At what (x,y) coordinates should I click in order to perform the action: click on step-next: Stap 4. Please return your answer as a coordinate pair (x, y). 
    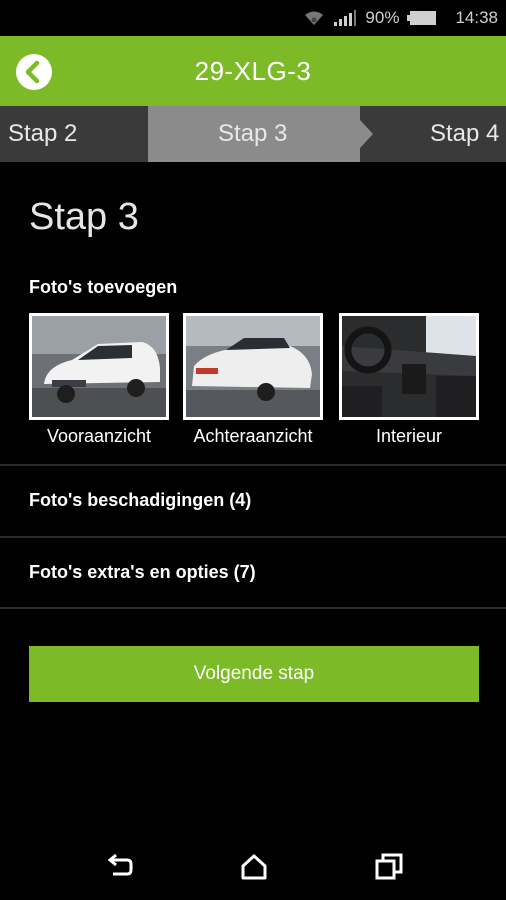
    Looking at the image, I should click on (464, 134).